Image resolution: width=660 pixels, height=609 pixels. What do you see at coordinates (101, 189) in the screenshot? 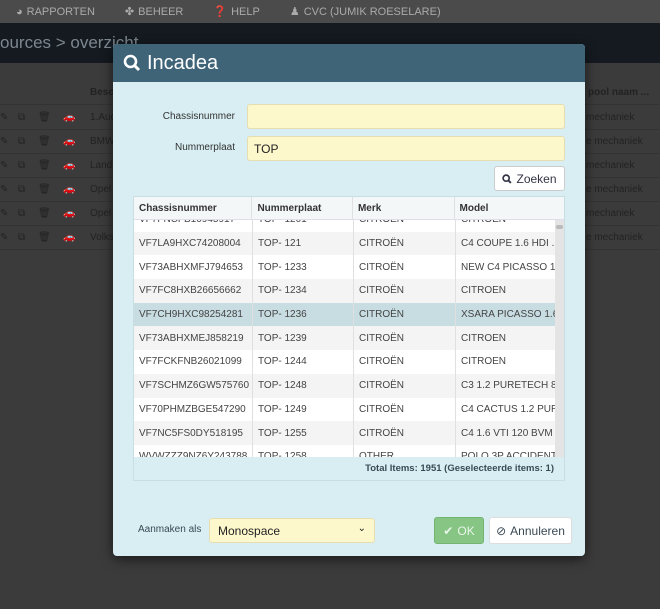
I see `row-name: Opel` at bounding box center [101, 189].